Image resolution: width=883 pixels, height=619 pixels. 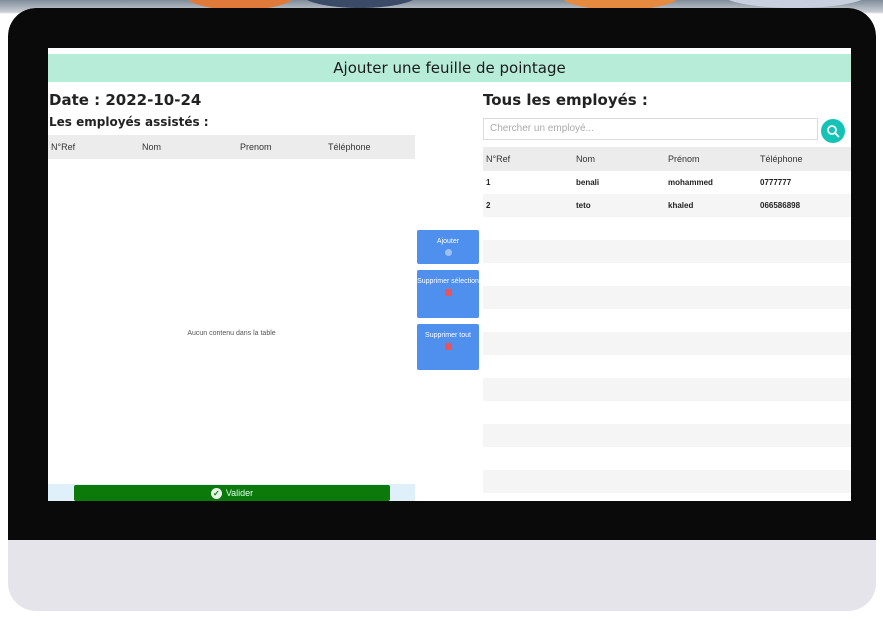 I want to click on add-label: Ajouter, so click(x=448, y=241).